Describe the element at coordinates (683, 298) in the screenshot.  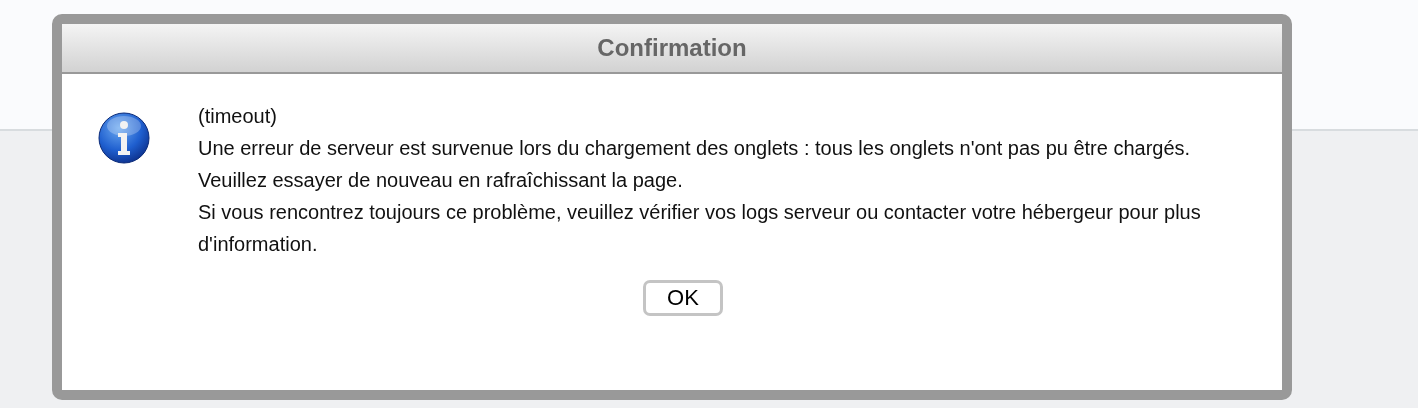
I see `ok-button: OK` at that location.